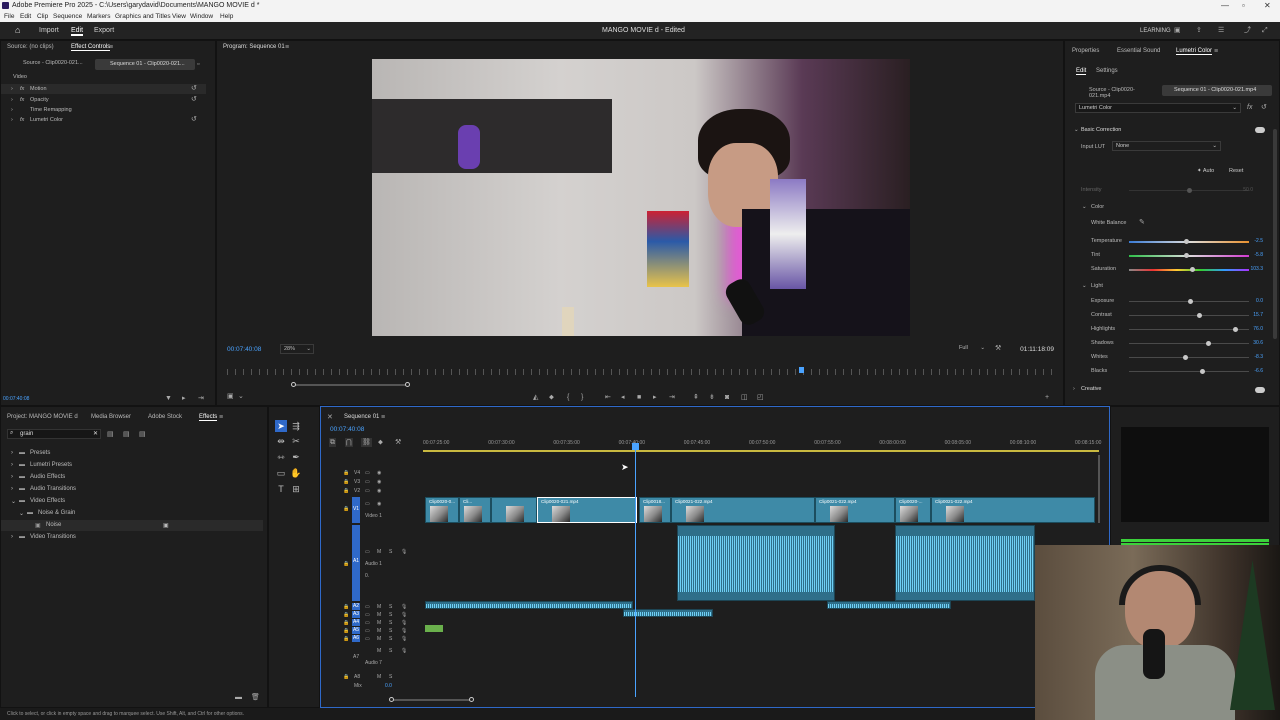  I want to click on playhead-marker, so click(801, 370).